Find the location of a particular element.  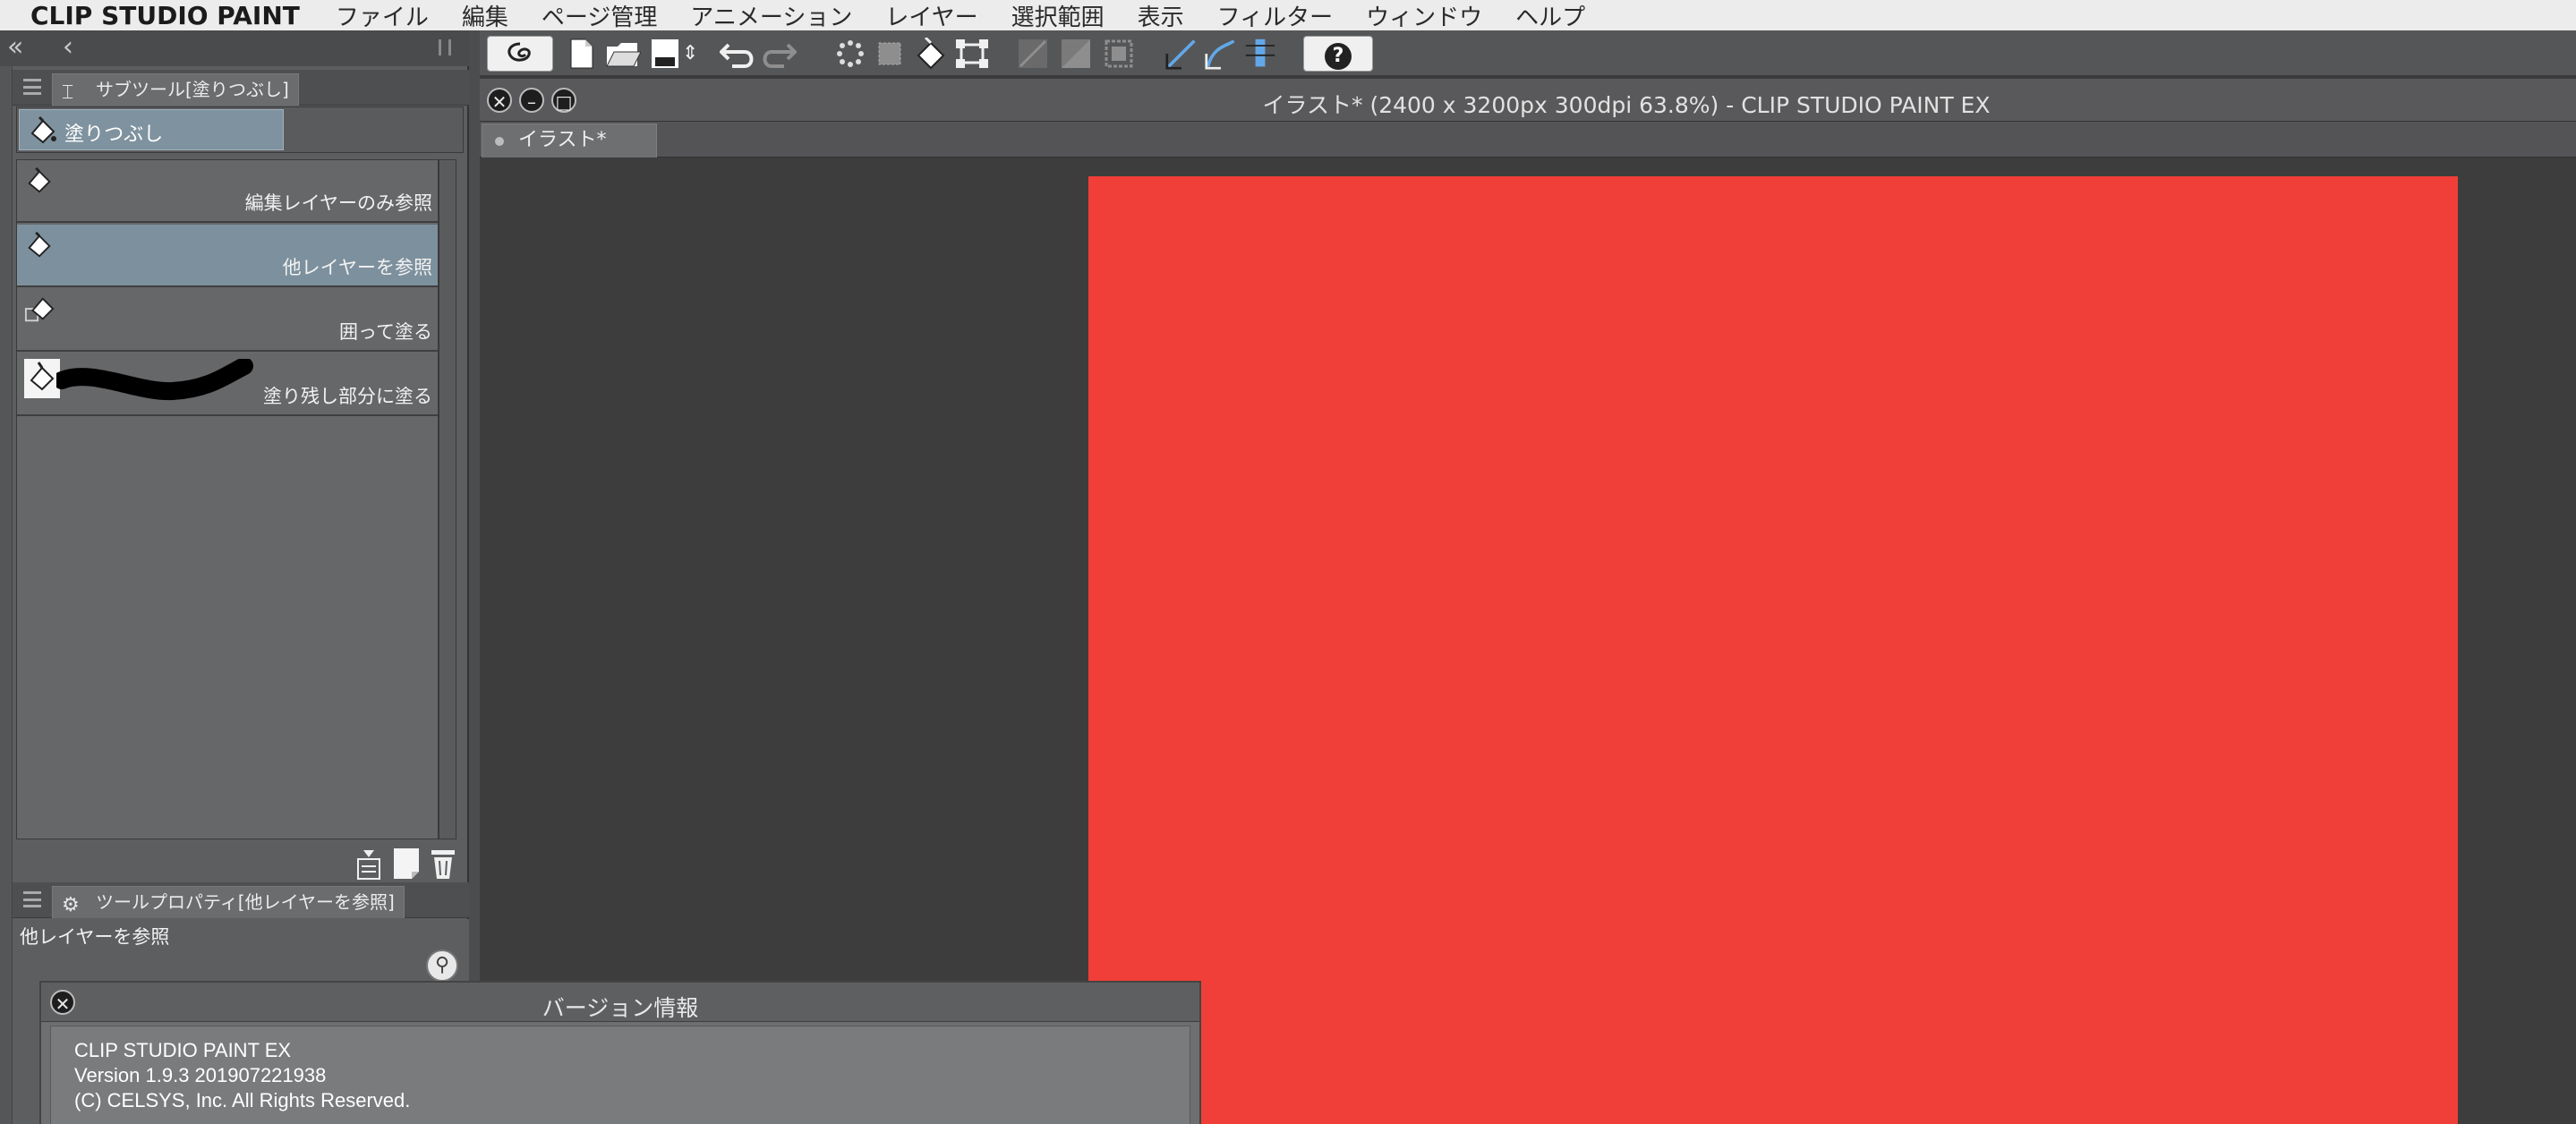

menu-help: ヘルプ is located at coordinates (1550, 16).